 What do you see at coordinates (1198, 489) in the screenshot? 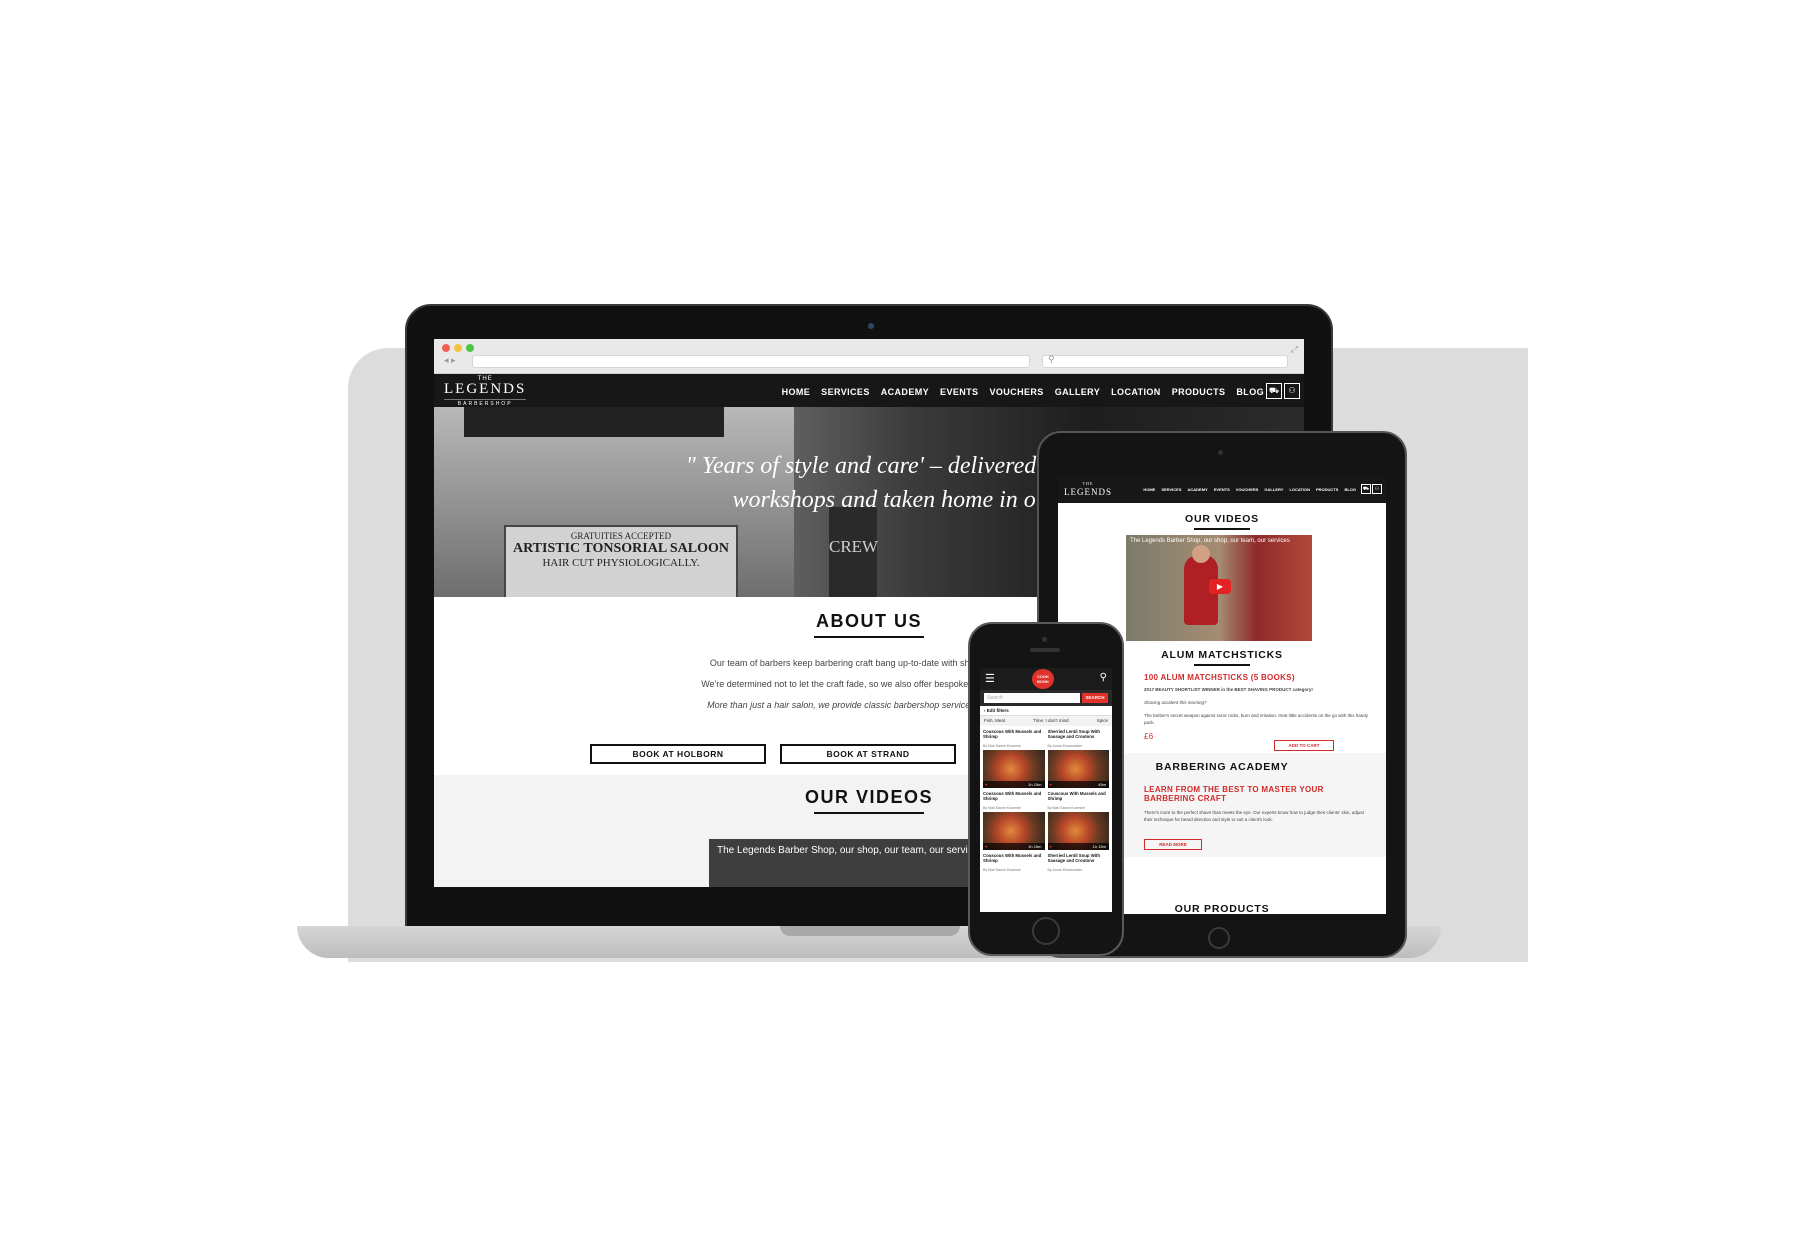
I see `tablet-nav-academy: ACADEMY` at bounding box center [1198, 489].